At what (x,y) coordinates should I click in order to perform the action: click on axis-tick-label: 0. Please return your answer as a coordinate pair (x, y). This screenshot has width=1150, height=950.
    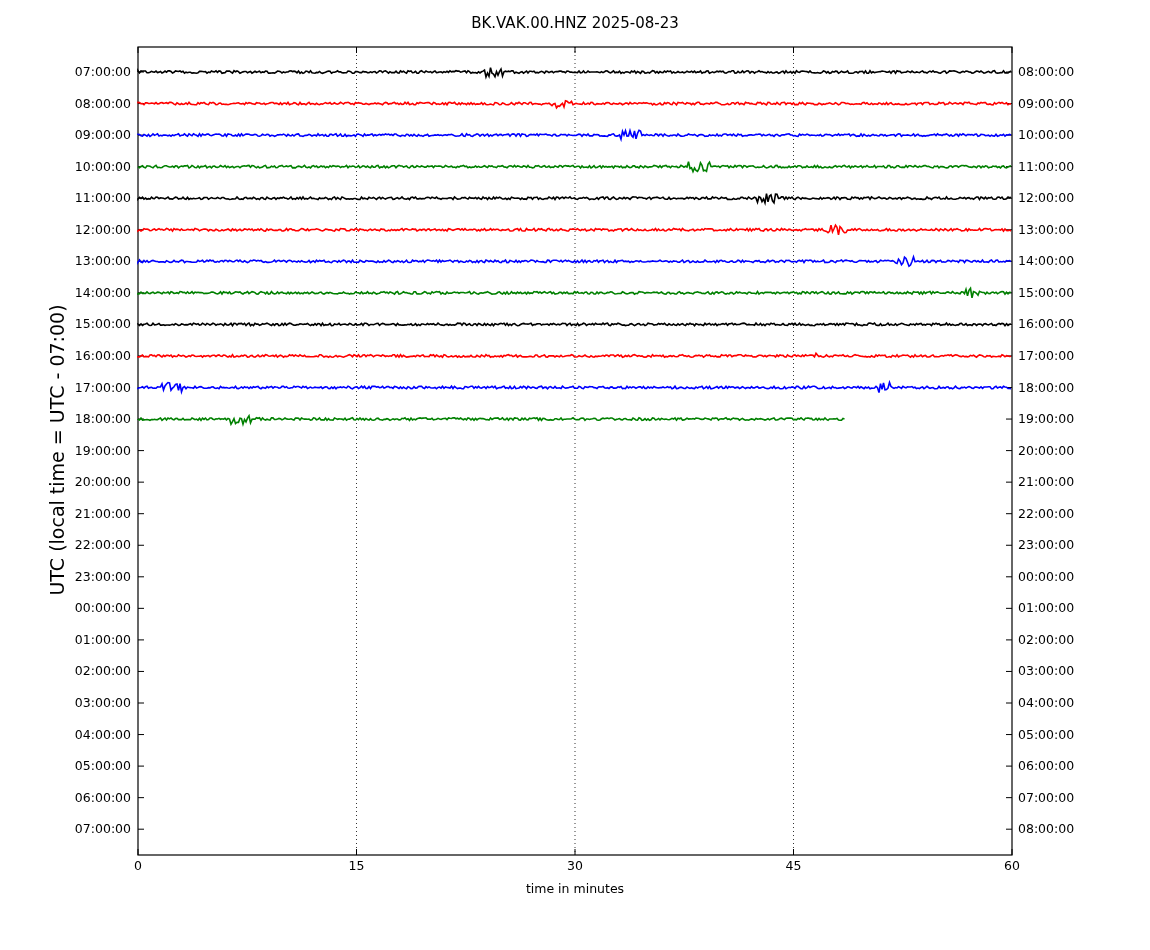
    Looking at the image, I should click on (138, 866).